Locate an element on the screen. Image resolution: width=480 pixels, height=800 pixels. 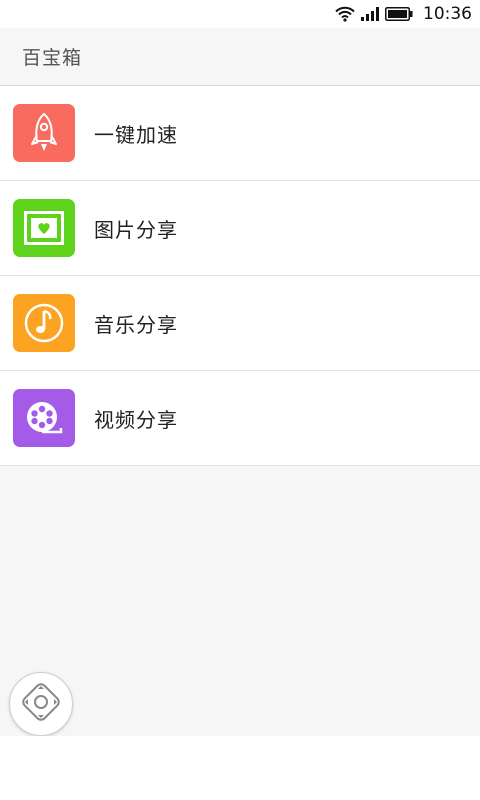
floating-assistant-button is located at coordinates (41, 704).